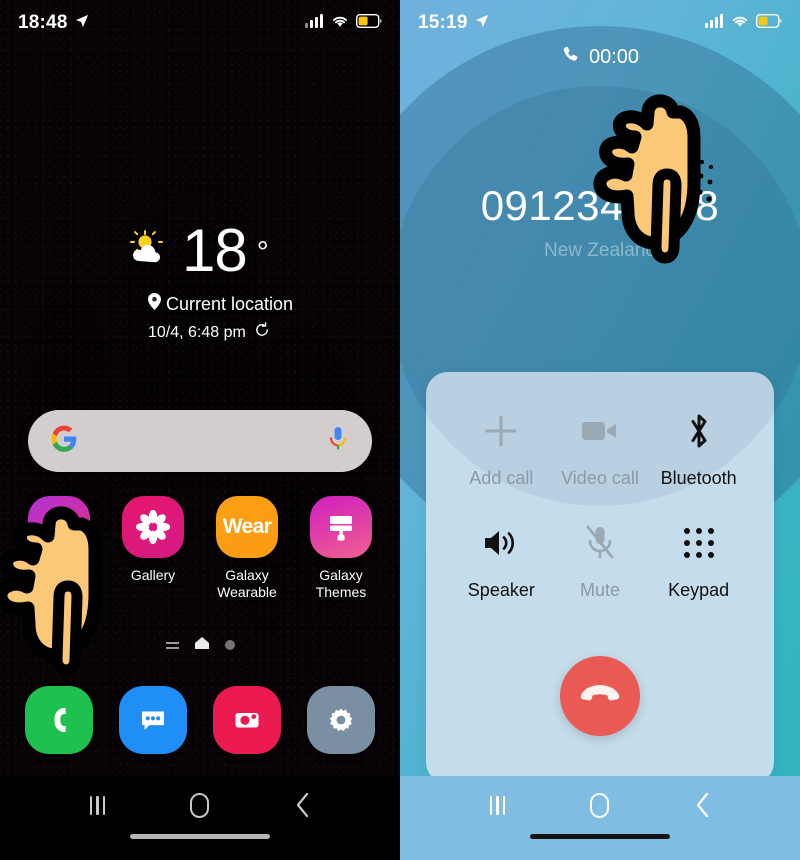 Image resolution: width=800 pixels, height=860 pixels. I want to click on call-phone-number: 0912345678, so click(600, 205).